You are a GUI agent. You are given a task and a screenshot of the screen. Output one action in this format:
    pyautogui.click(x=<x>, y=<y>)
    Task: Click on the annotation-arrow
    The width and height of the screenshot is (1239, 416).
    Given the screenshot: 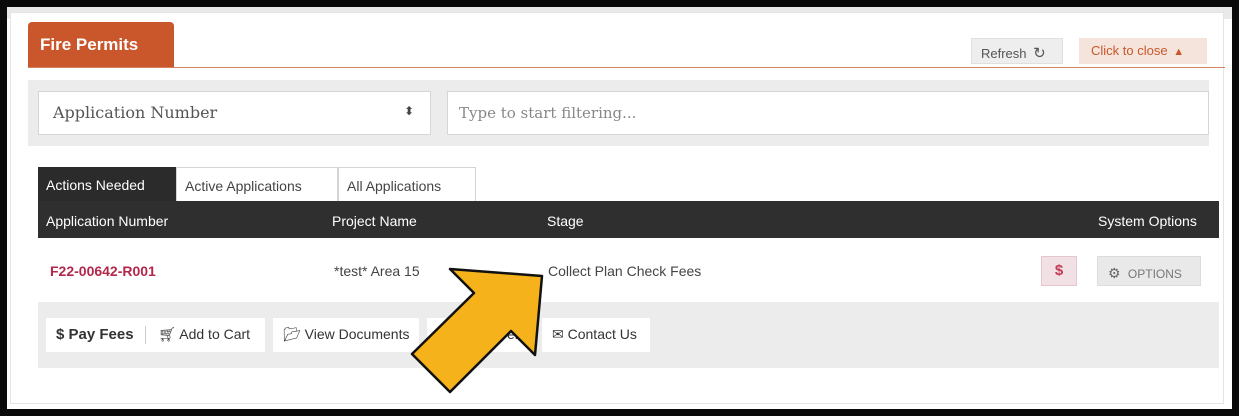 What is the action you would take?
    pyautogui.click(x=477, y=330)
    